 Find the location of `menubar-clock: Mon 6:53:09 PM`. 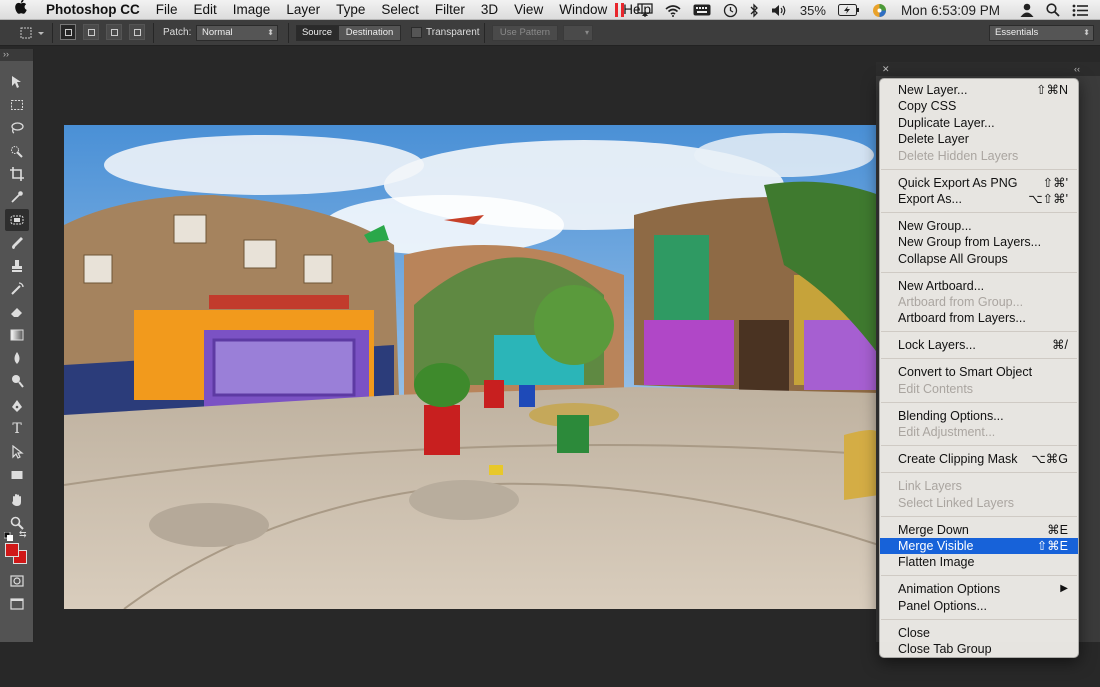

menubar-clock: Mon 6:53:09 PM is located at coordinates (950, 10).